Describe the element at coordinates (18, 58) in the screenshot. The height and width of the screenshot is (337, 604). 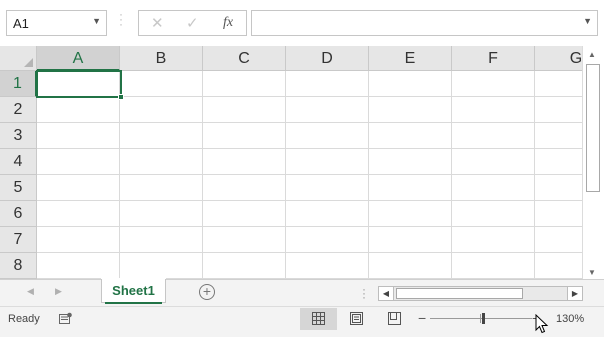
I see `select-all-button` at that location.